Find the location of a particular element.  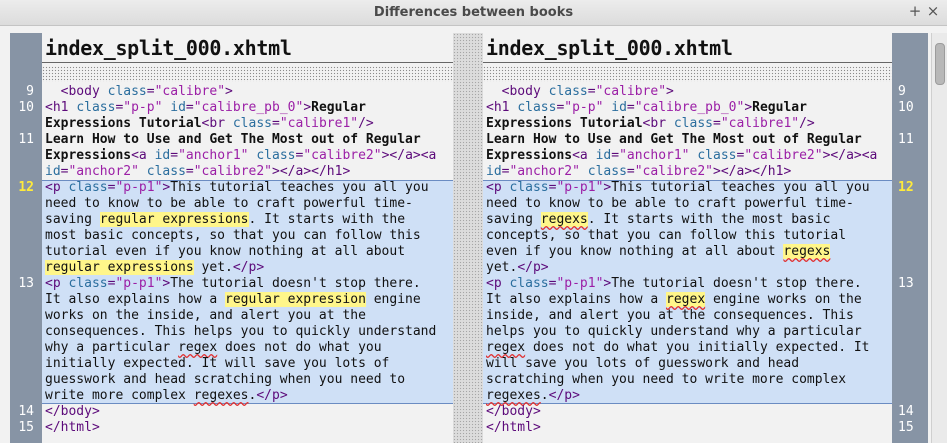

left-line-gutter: 9 10 11 12 13 14 15 is located at coordinates (26, 238).